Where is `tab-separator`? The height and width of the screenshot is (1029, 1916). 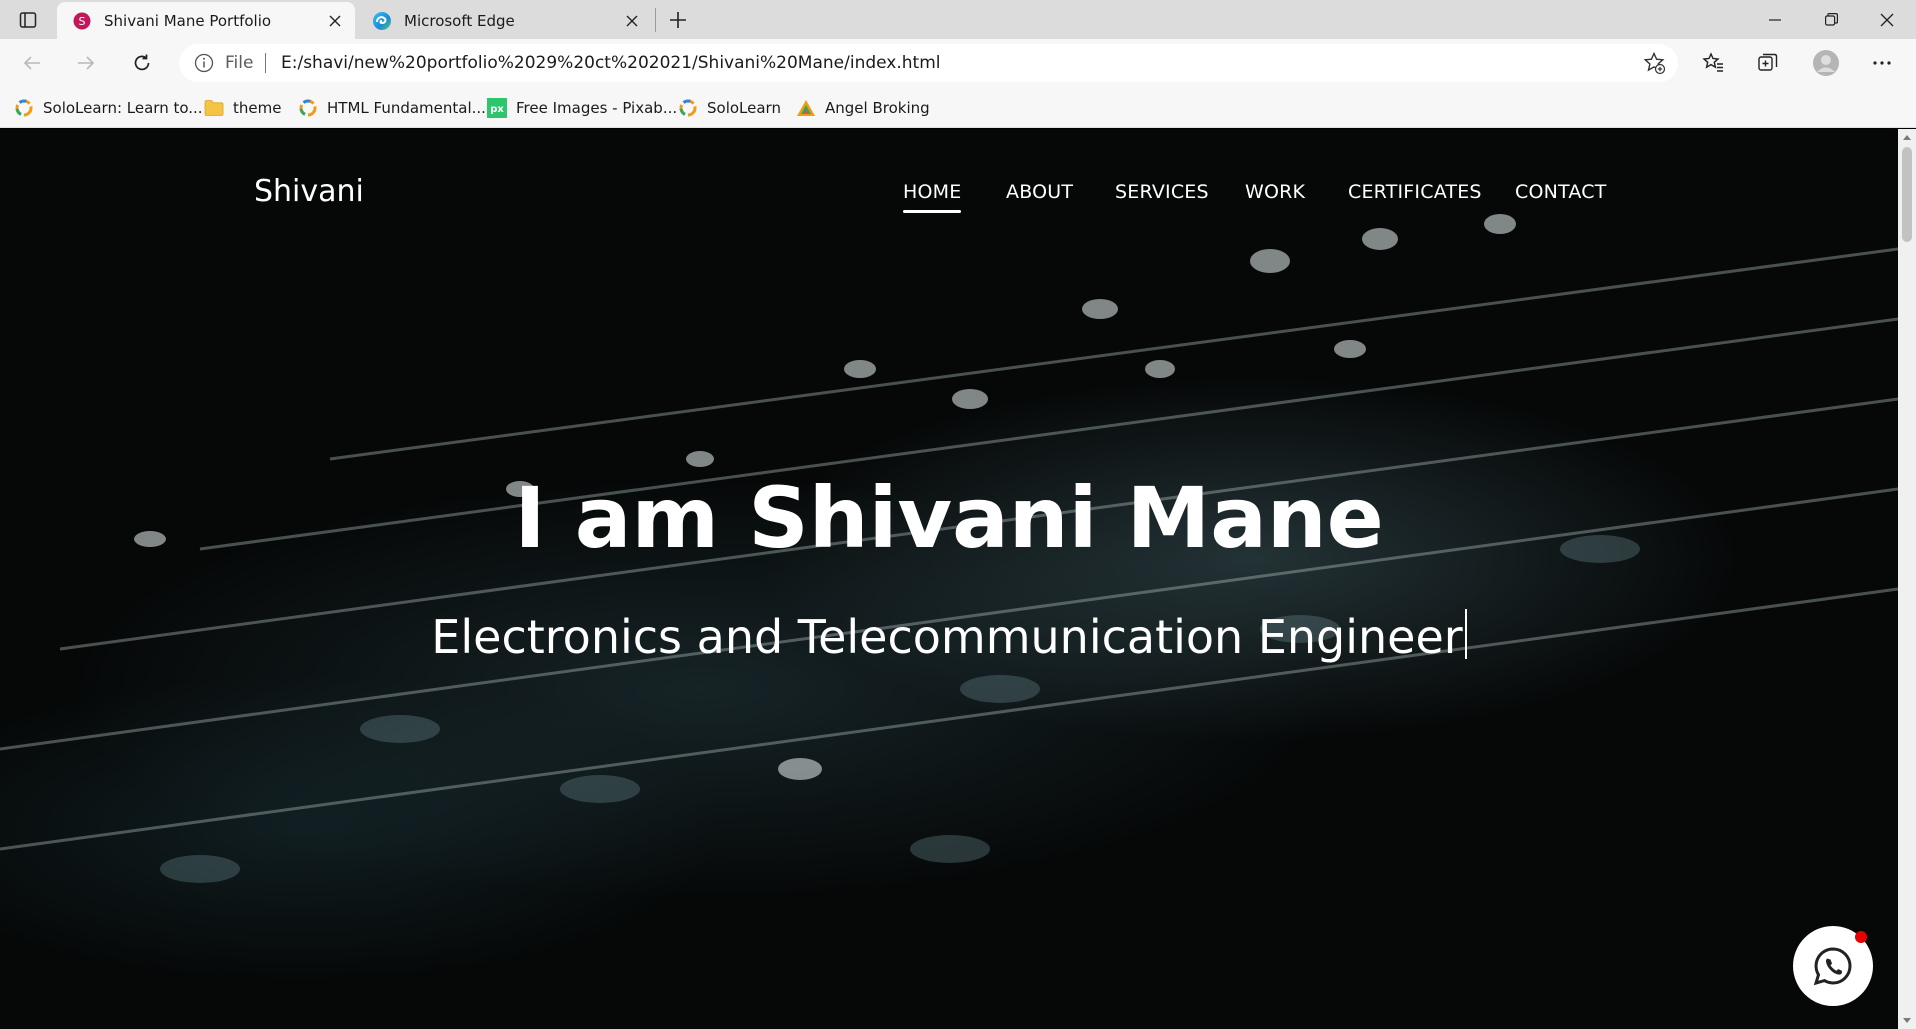
tab-separator is located at coordinates (655, 20).